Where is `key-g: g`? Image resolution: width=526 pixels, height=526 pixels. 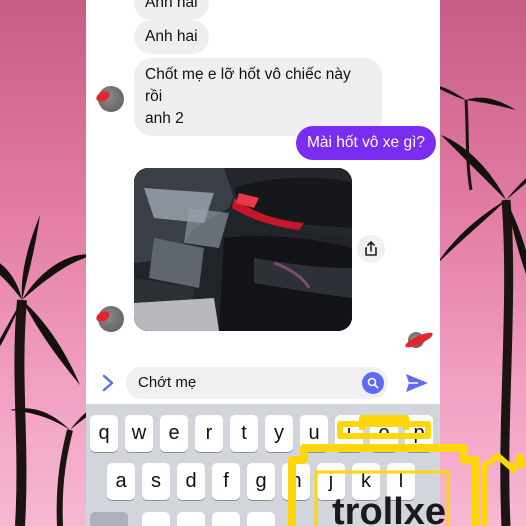 key-g: g is located at coordinates (261, 481).